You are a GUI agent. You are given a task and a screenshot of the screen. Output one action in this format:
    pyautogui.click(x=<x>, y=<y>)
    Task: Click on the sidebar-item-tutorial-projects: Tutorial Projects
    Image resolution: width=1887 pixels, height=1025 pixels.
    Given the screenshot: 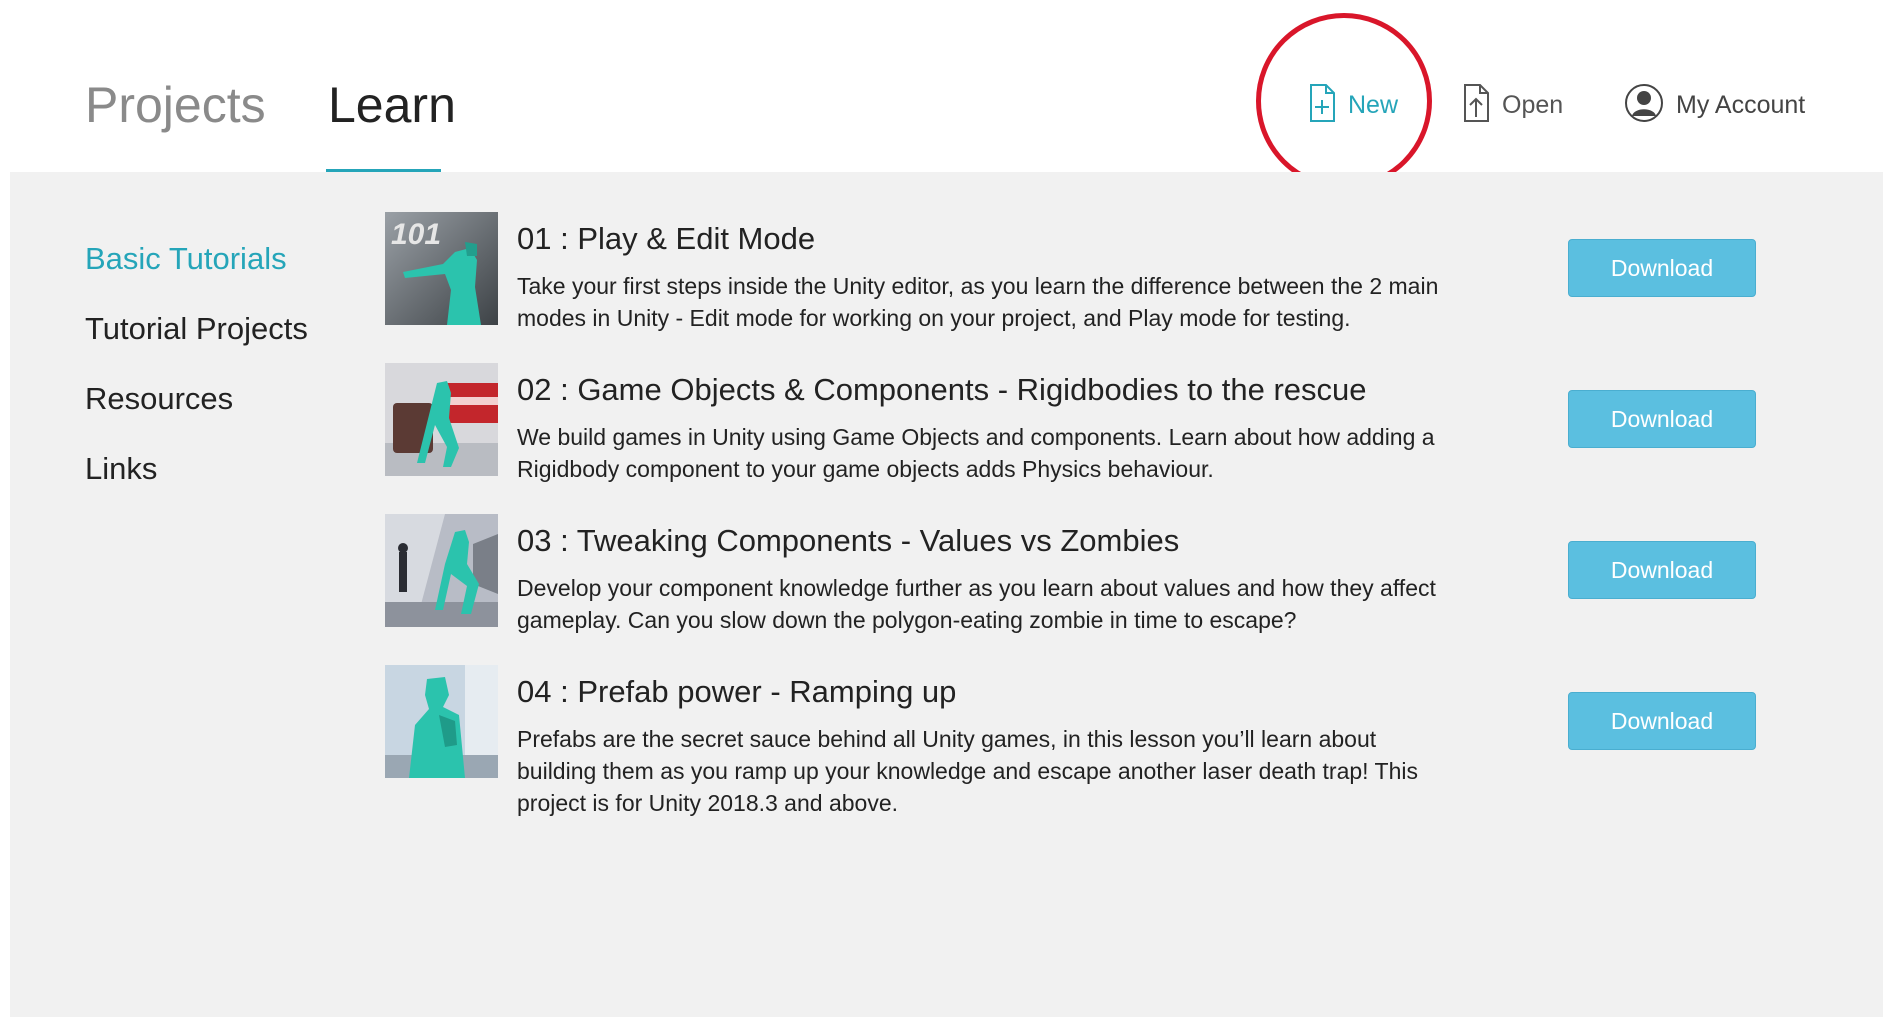 What is the action you would take?
    pyautogui.click(x=196, y=329)
    